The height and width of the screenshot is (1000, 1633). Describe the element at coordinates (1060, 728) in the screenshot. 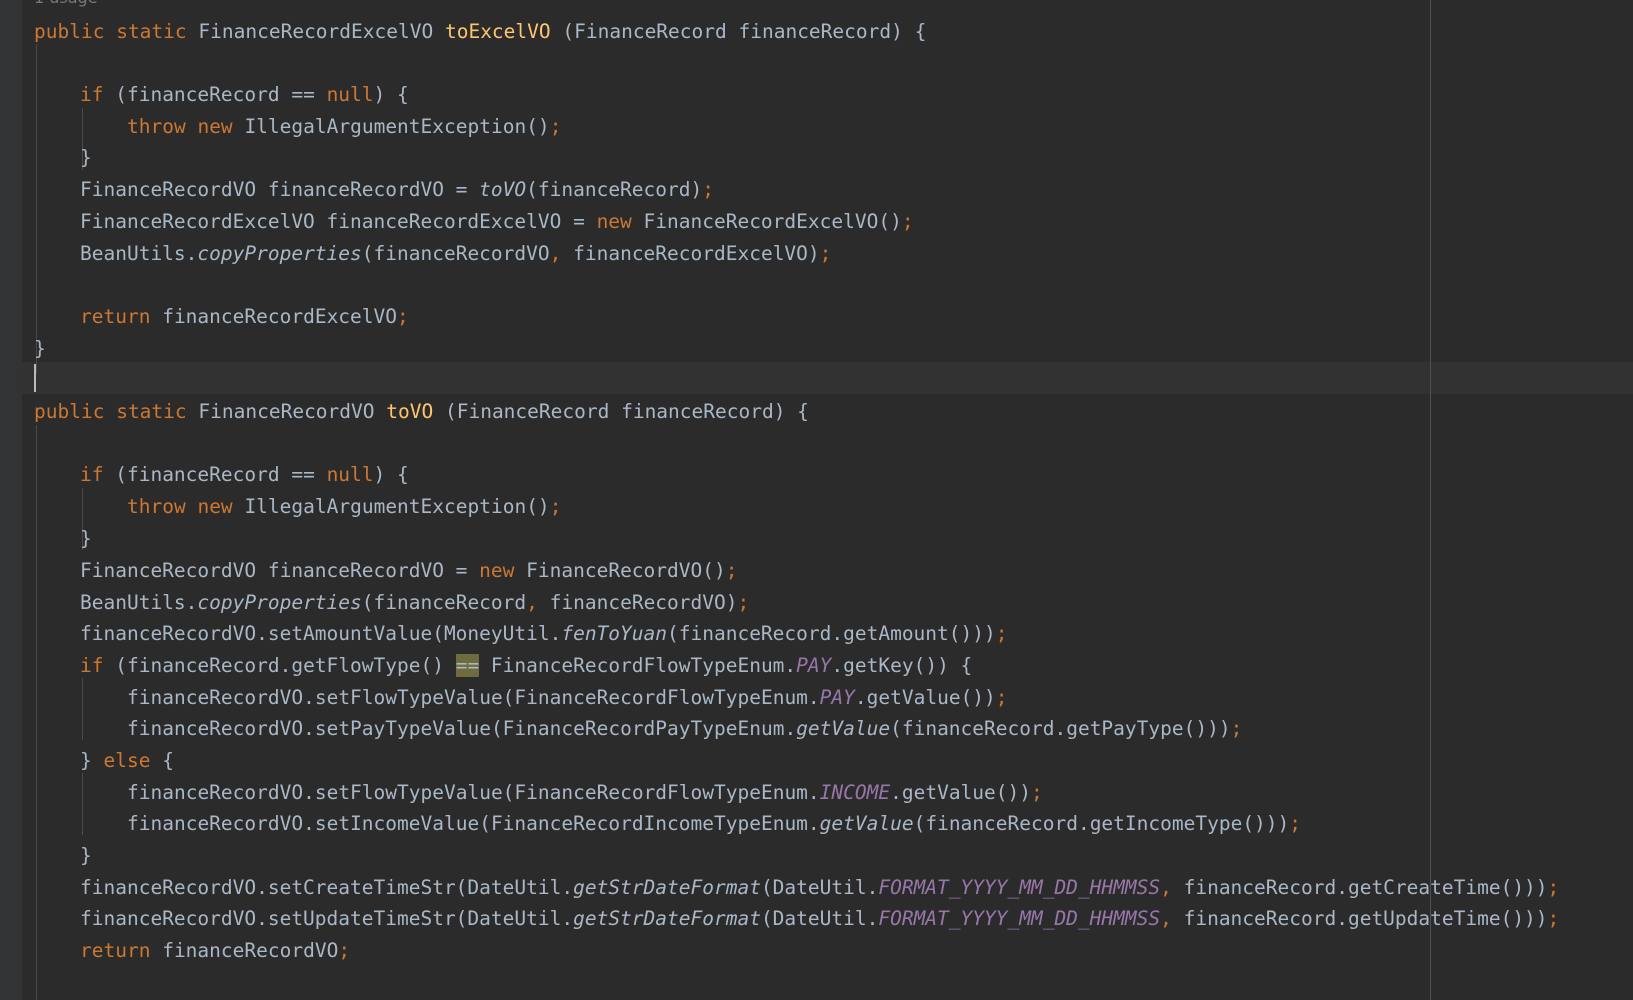

I see `token-expr: (financeRecord.getPayType()))` at that location.